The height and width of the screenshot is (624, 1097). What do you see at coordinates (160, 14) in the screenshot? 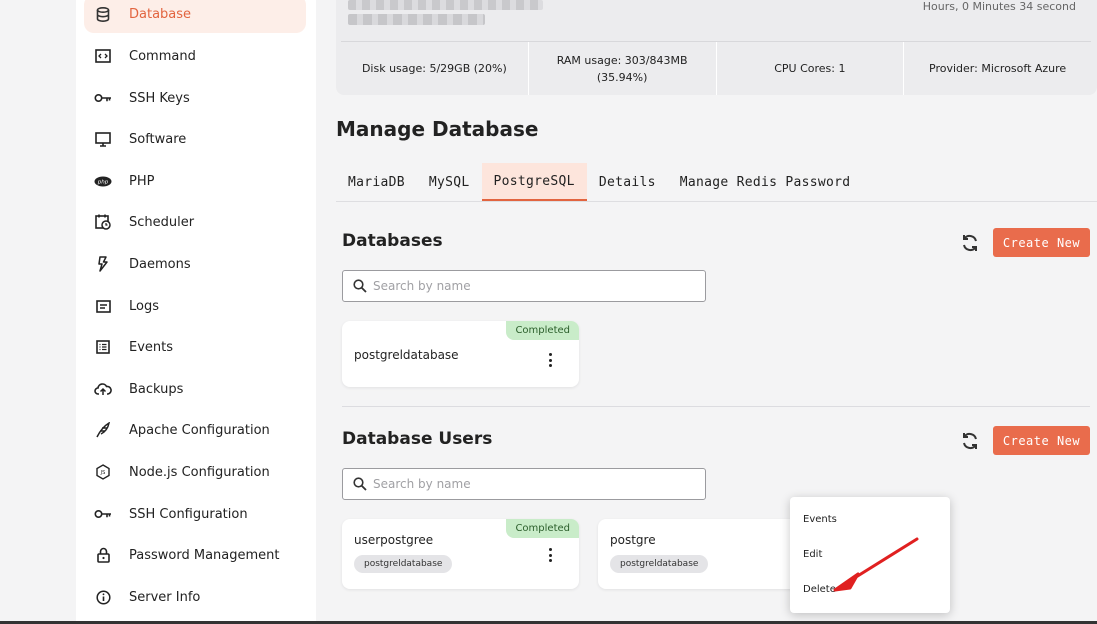
I see `sidebar-item-label: Database` at bounding box center [160, 14].